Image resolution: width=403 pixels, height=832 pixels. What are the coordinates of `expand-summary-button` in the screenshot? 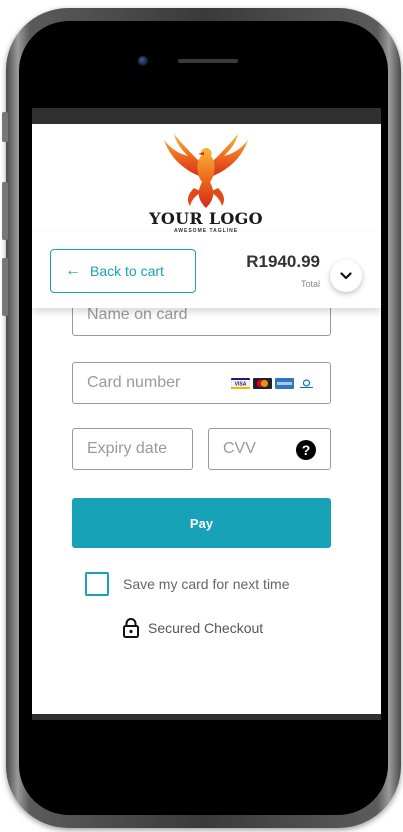 It's located at (346, 276).